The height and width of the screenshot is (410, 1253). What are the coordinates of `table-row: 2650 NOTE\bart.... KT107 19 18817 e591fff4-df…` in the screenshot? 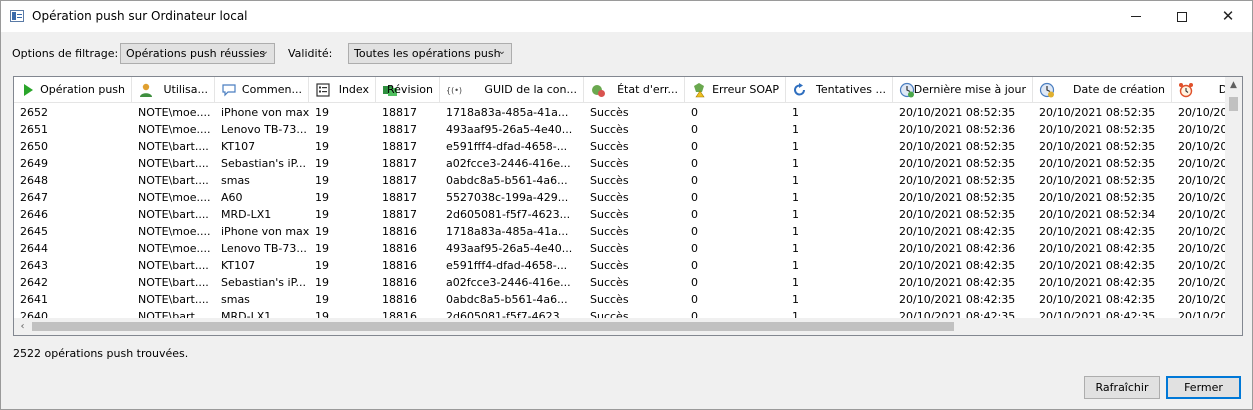 It's located at (628, 146).